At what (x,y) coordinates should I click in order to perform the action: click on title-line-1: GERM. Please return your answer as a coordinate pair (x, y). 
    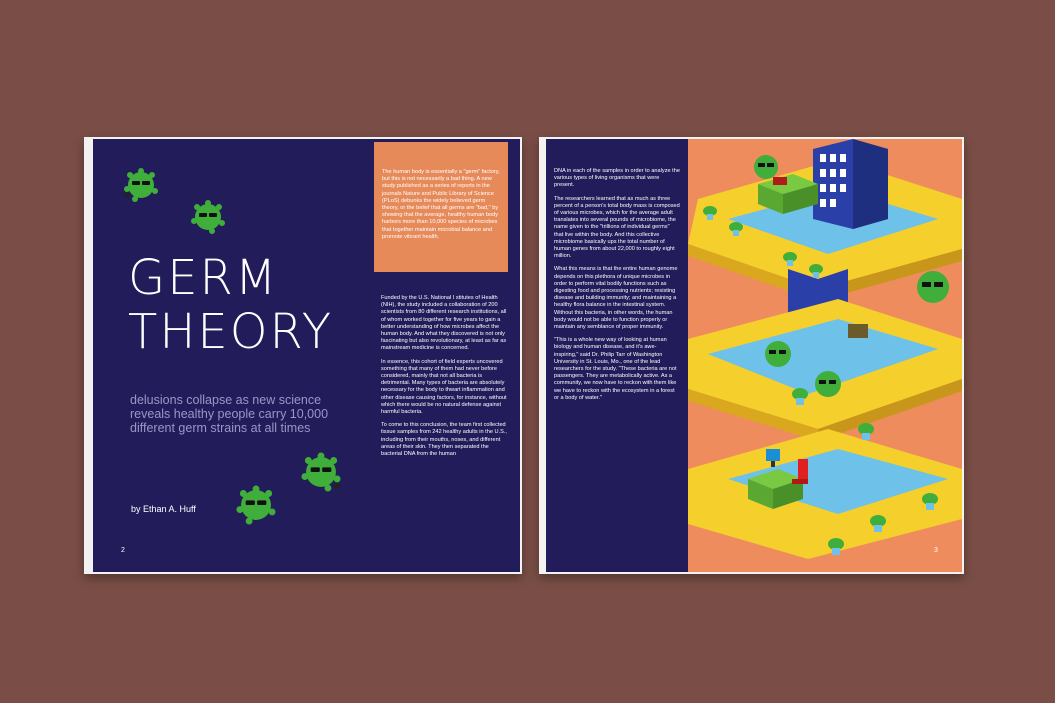
    Looking at the image, I should click on (203, 278).